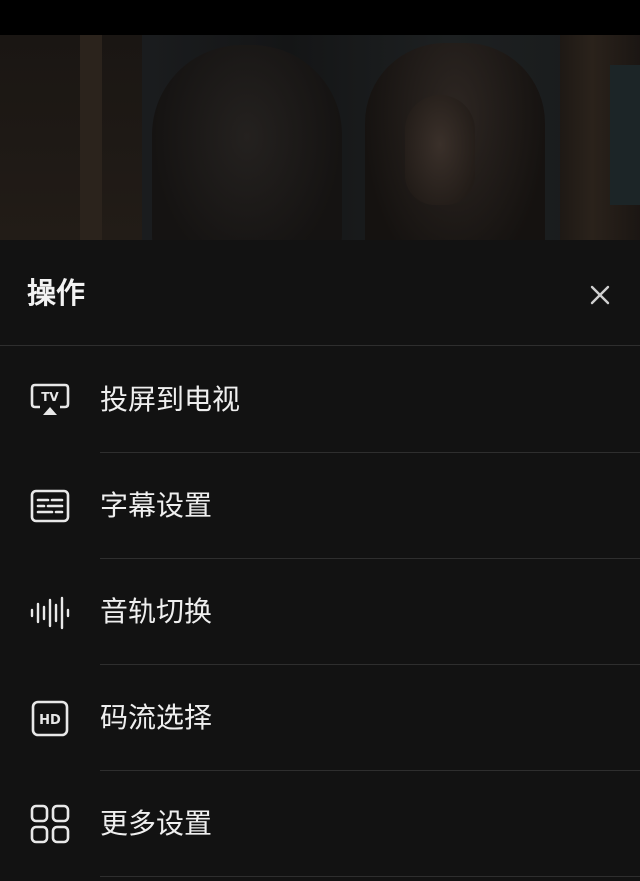 The image size is (640, 881). I want to click on sheet-header: 操作, so click(320, 293).